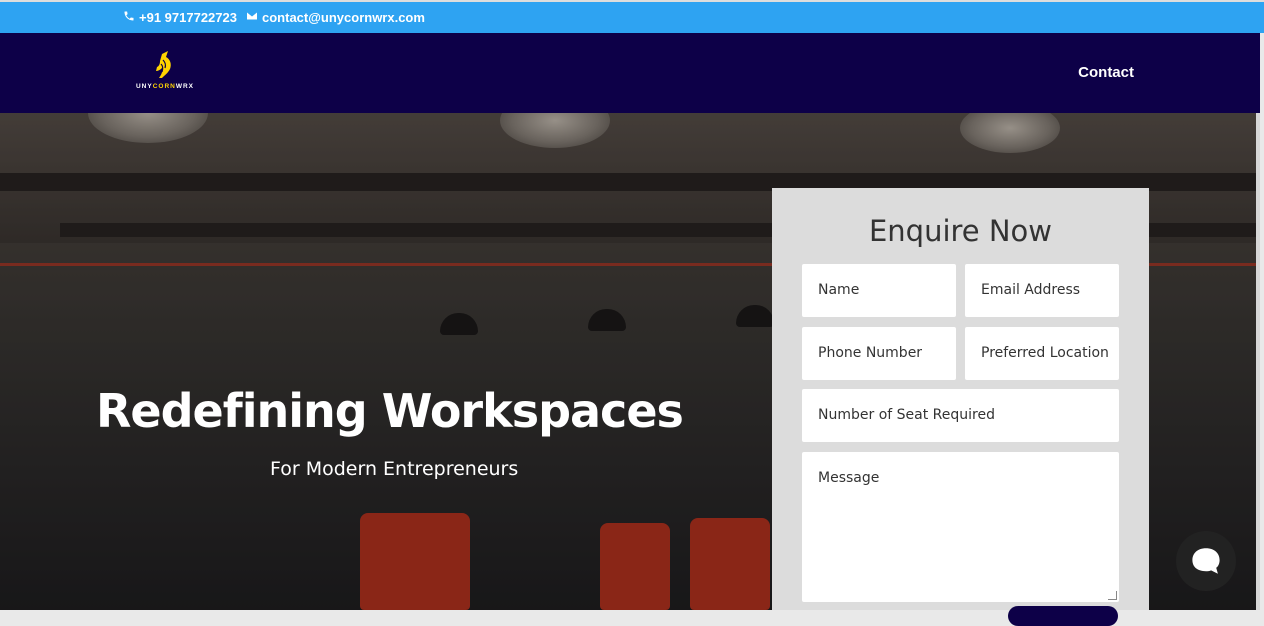 The height and width of the screenshot is (626, 1264). Describe the element at coordinates (632, 16) in the screenshot. I see `top-contact-bar: +91 9717722723 contact@unycornwrx.com` at that location.